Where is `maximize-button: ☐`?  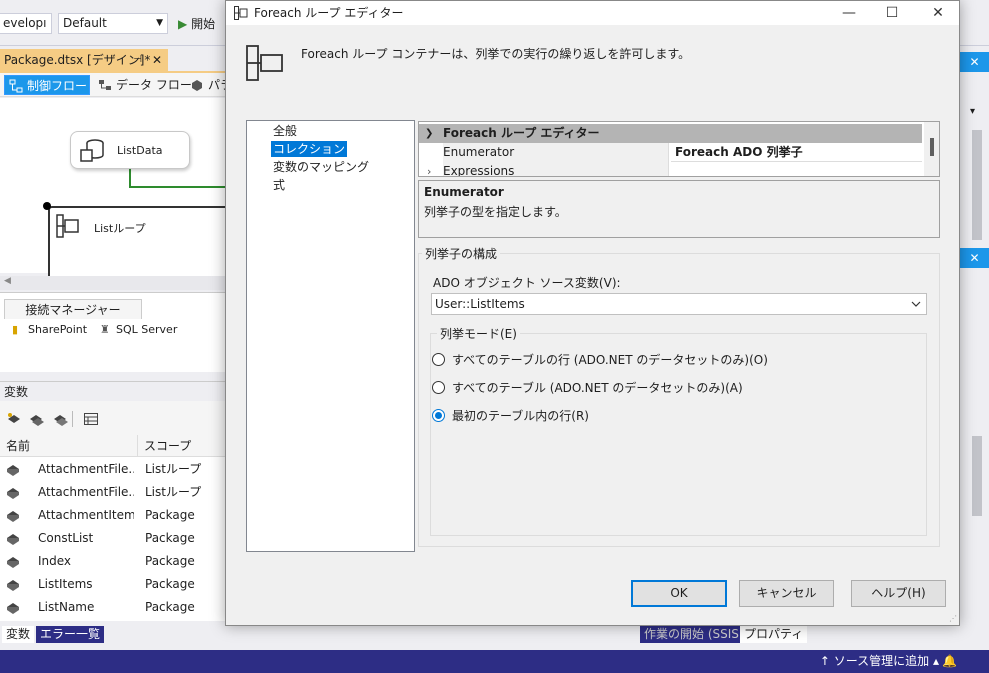 maximize-button: ☐ is located at coordinates (892, 13).